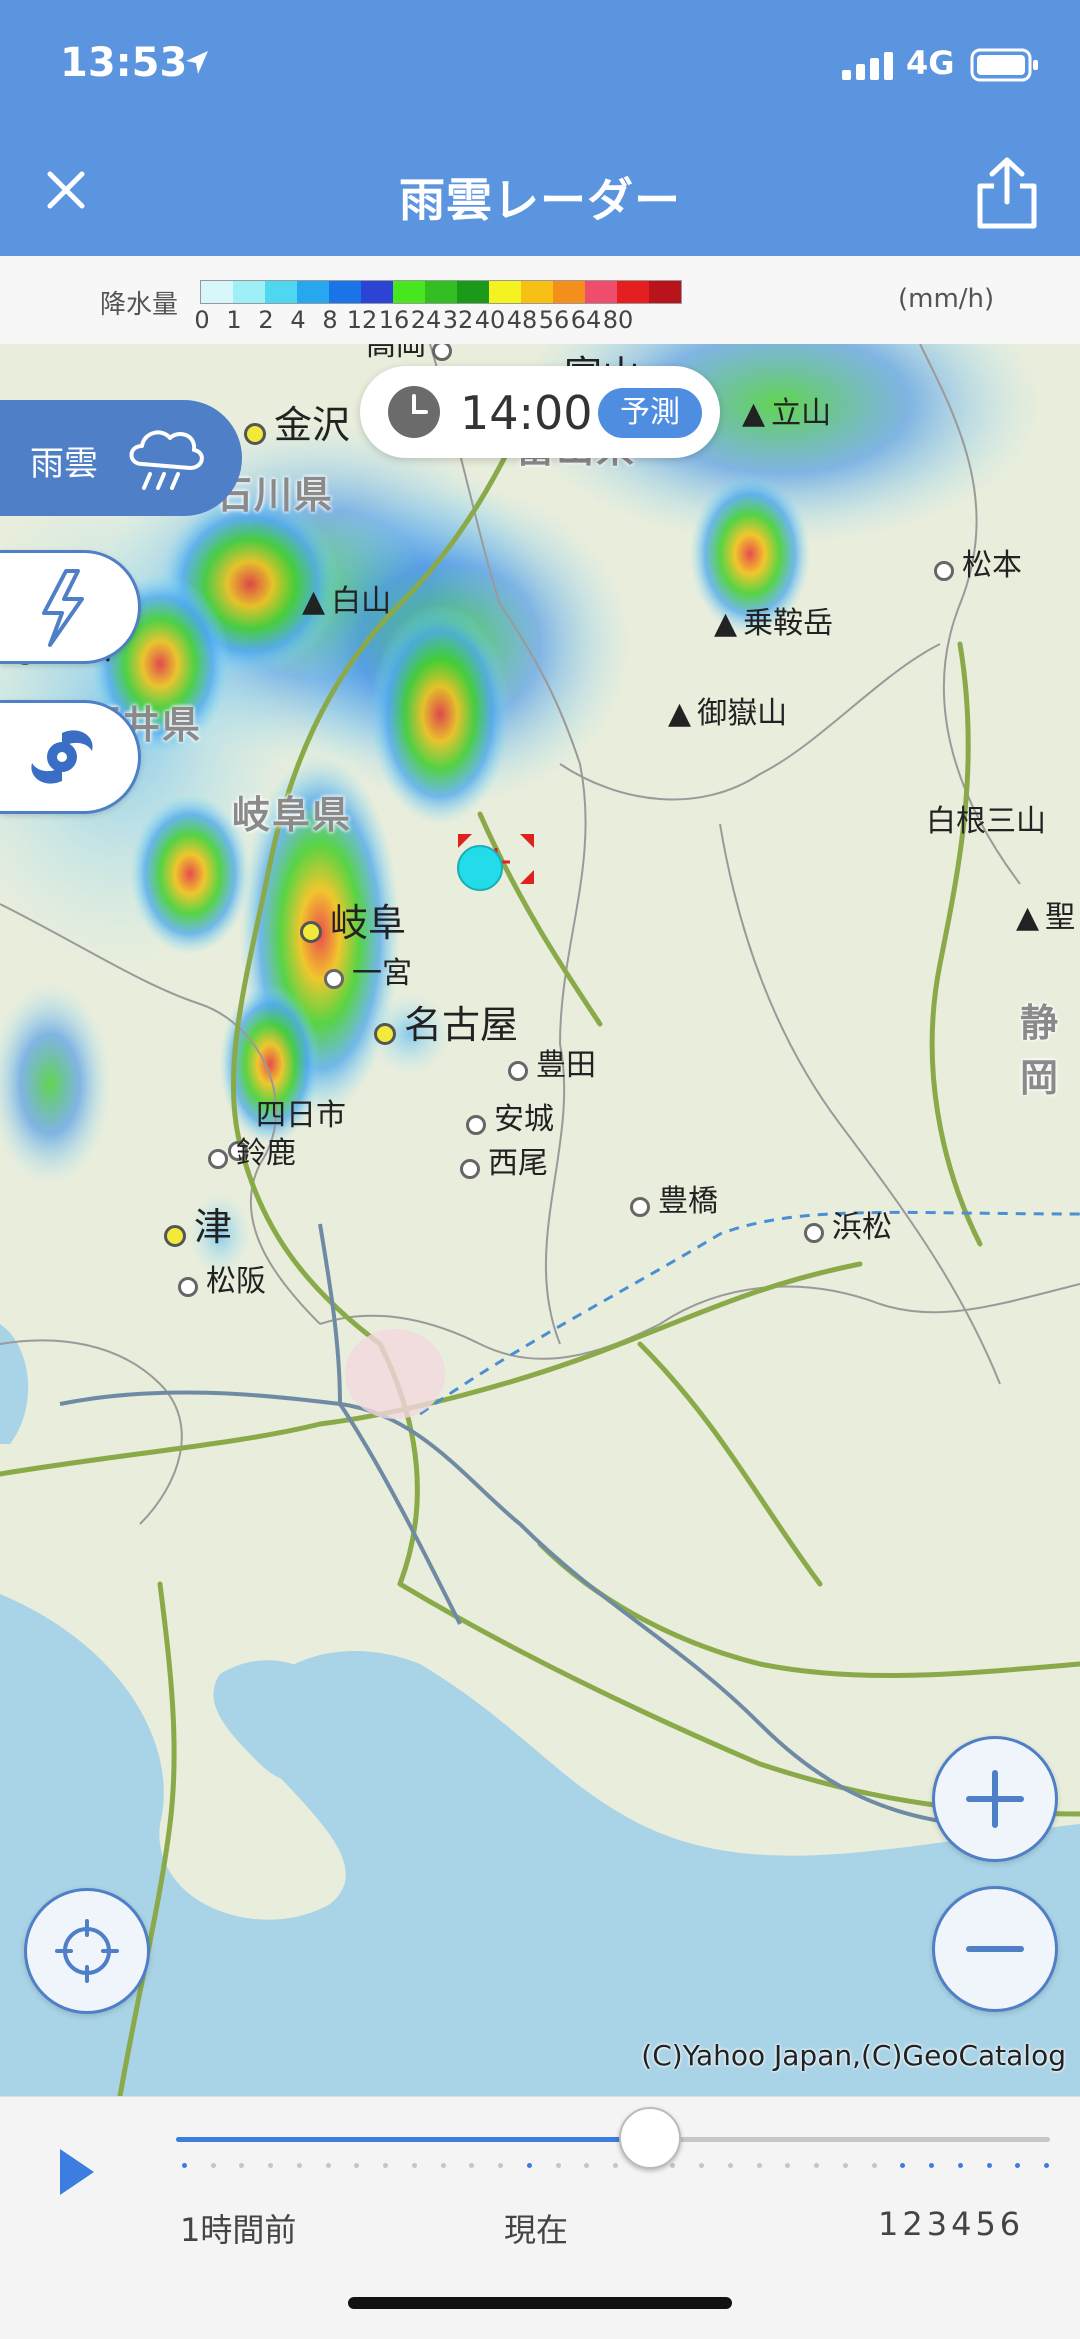 This screenshot has height=2339, width=1080. I want to click on status-time: 13:53, so click(124, 63).